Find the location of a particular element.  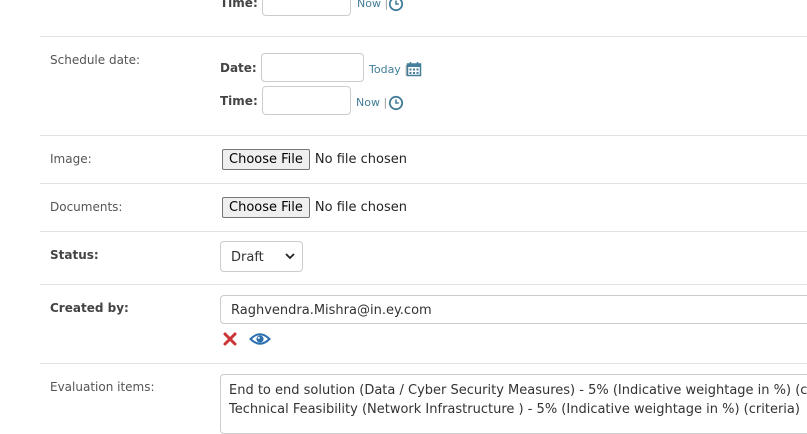

evaluation-items-label: Evaluation items: is located at coordinates (102, 387).